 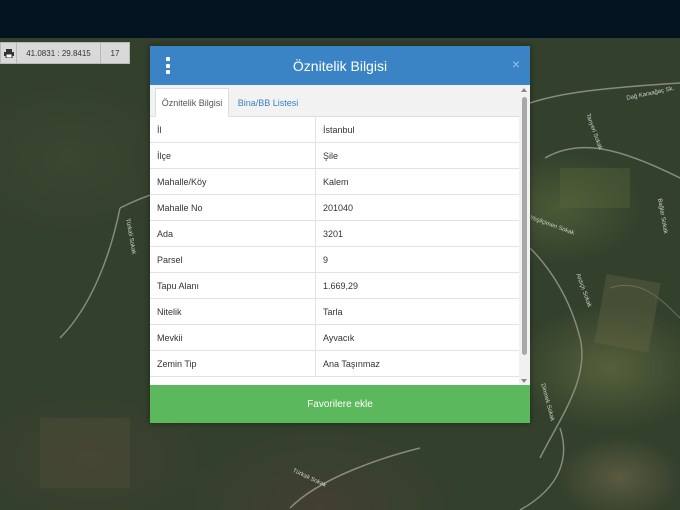 What do you see at coordinates (233, 155) in the screenshot?
I see `attribute-key: İlçe` at bounding box center [233, 155].